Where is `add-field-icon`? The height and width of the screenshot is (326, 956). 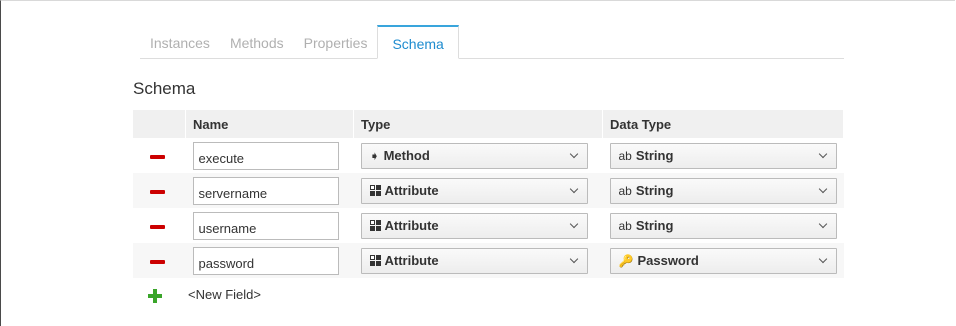
add-field-icon is located at coordinates (155, 296).